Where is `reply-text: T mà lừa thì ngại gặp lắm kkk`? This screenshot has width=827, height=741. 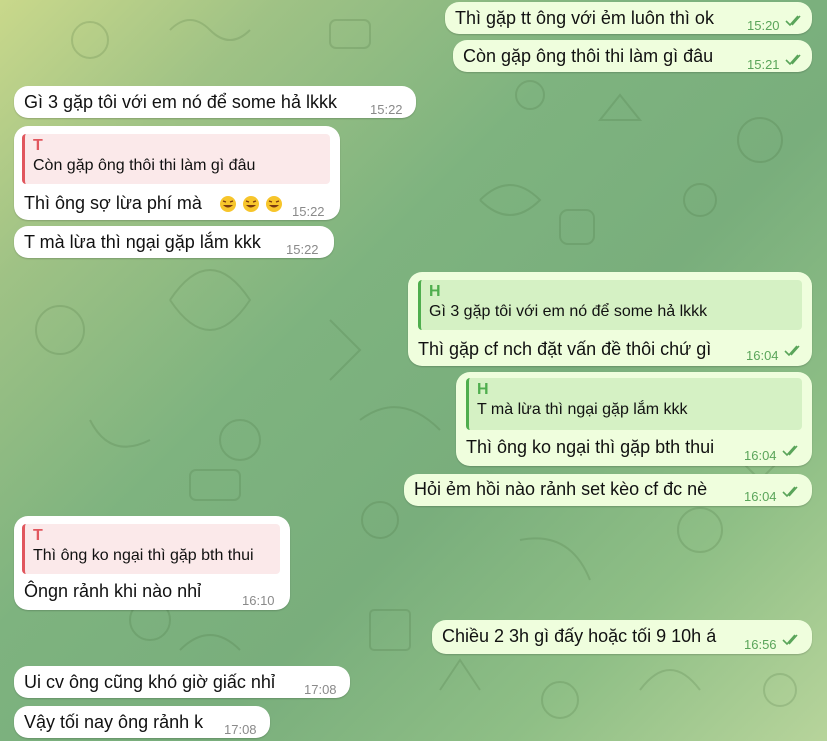
reply-text: T mà lừa thì ngại gặp lắm kkk is located at coordinates (582, 409).